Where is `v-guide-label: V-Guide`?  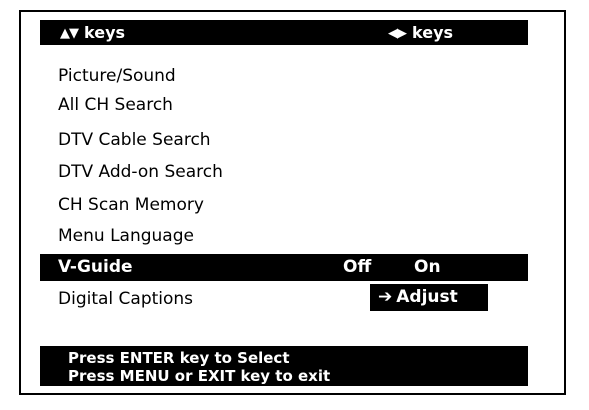 v-guide-label: V-Guide is located at coordinates (95, 267).